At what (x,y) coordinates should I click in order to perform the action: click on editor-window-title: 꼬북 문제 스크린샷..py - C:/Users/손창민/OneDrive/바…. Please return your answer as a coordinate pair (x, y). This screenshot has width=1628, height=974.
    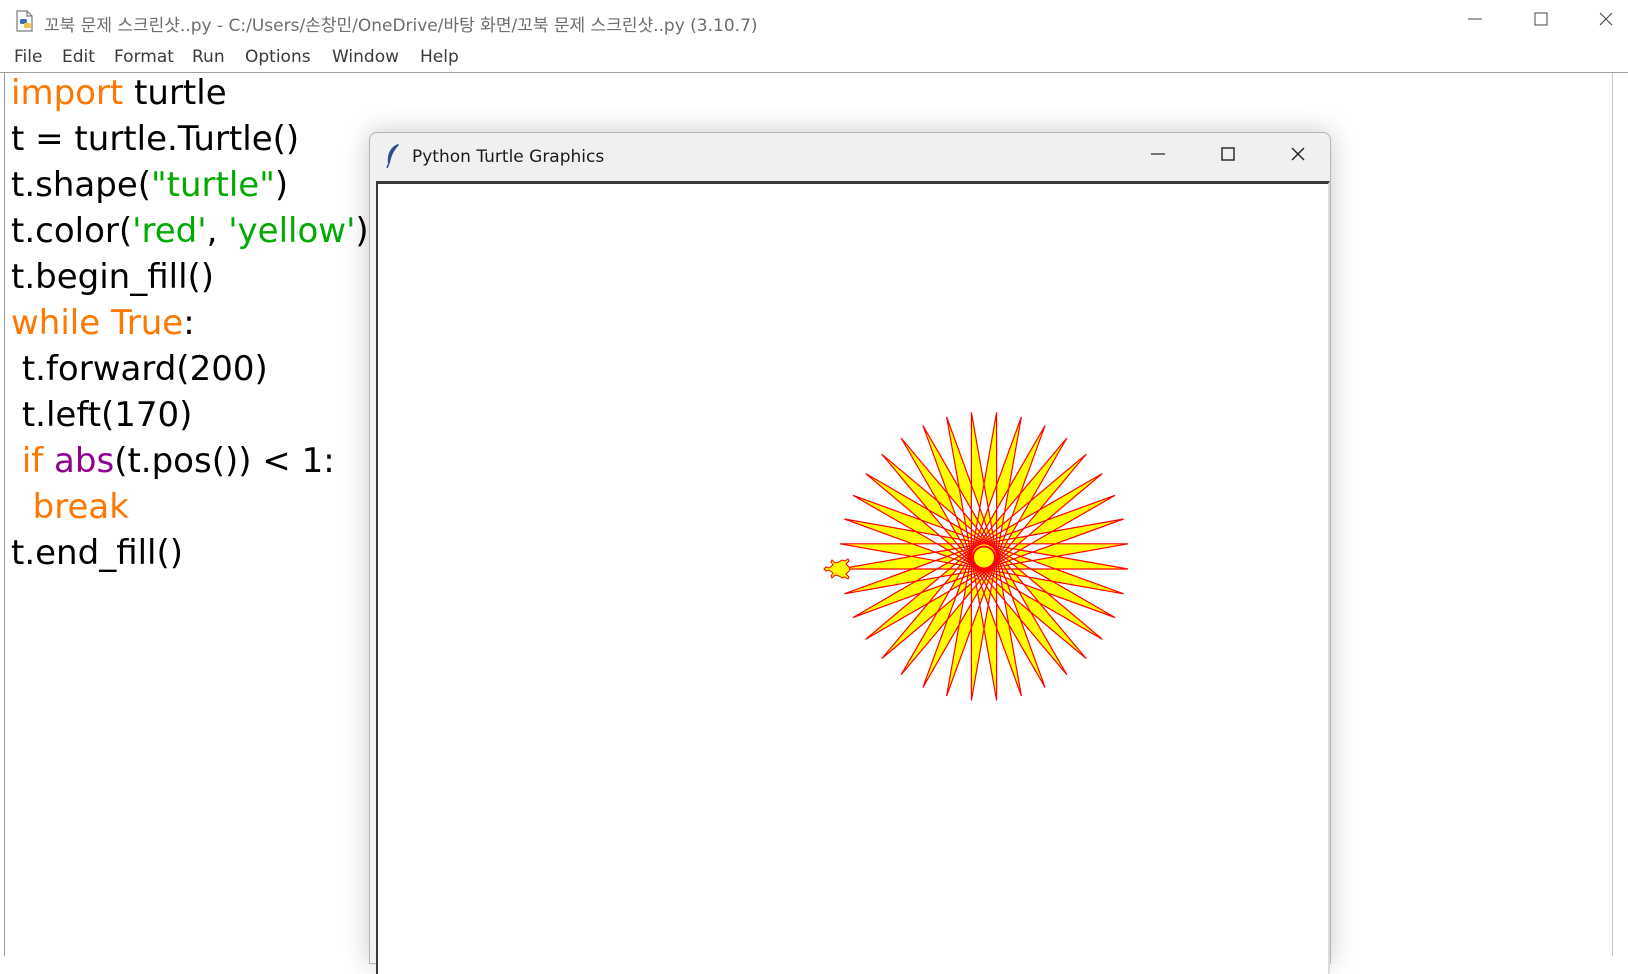
    Looking at the image, I should click on (401, 26).